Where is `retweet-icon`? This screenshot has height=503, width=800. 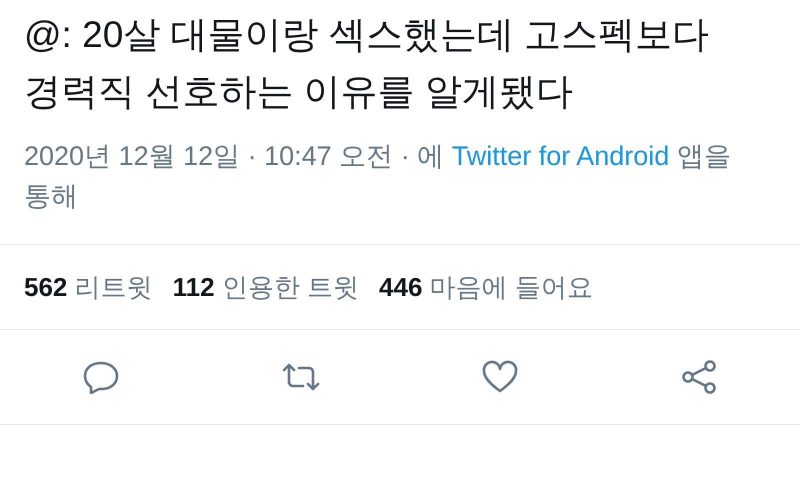 retweet-icon is located at coordinates (300, 377).